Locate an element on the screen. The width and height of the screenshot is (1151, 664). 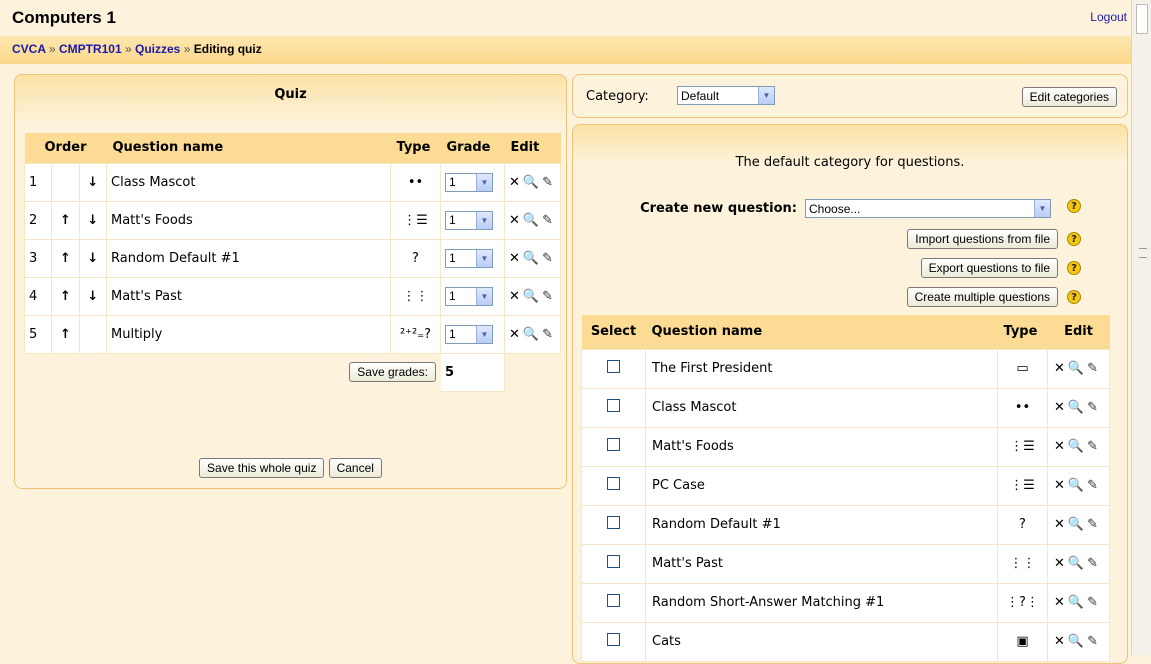
question-order-number: 5 is located at coordinates (38, 334).